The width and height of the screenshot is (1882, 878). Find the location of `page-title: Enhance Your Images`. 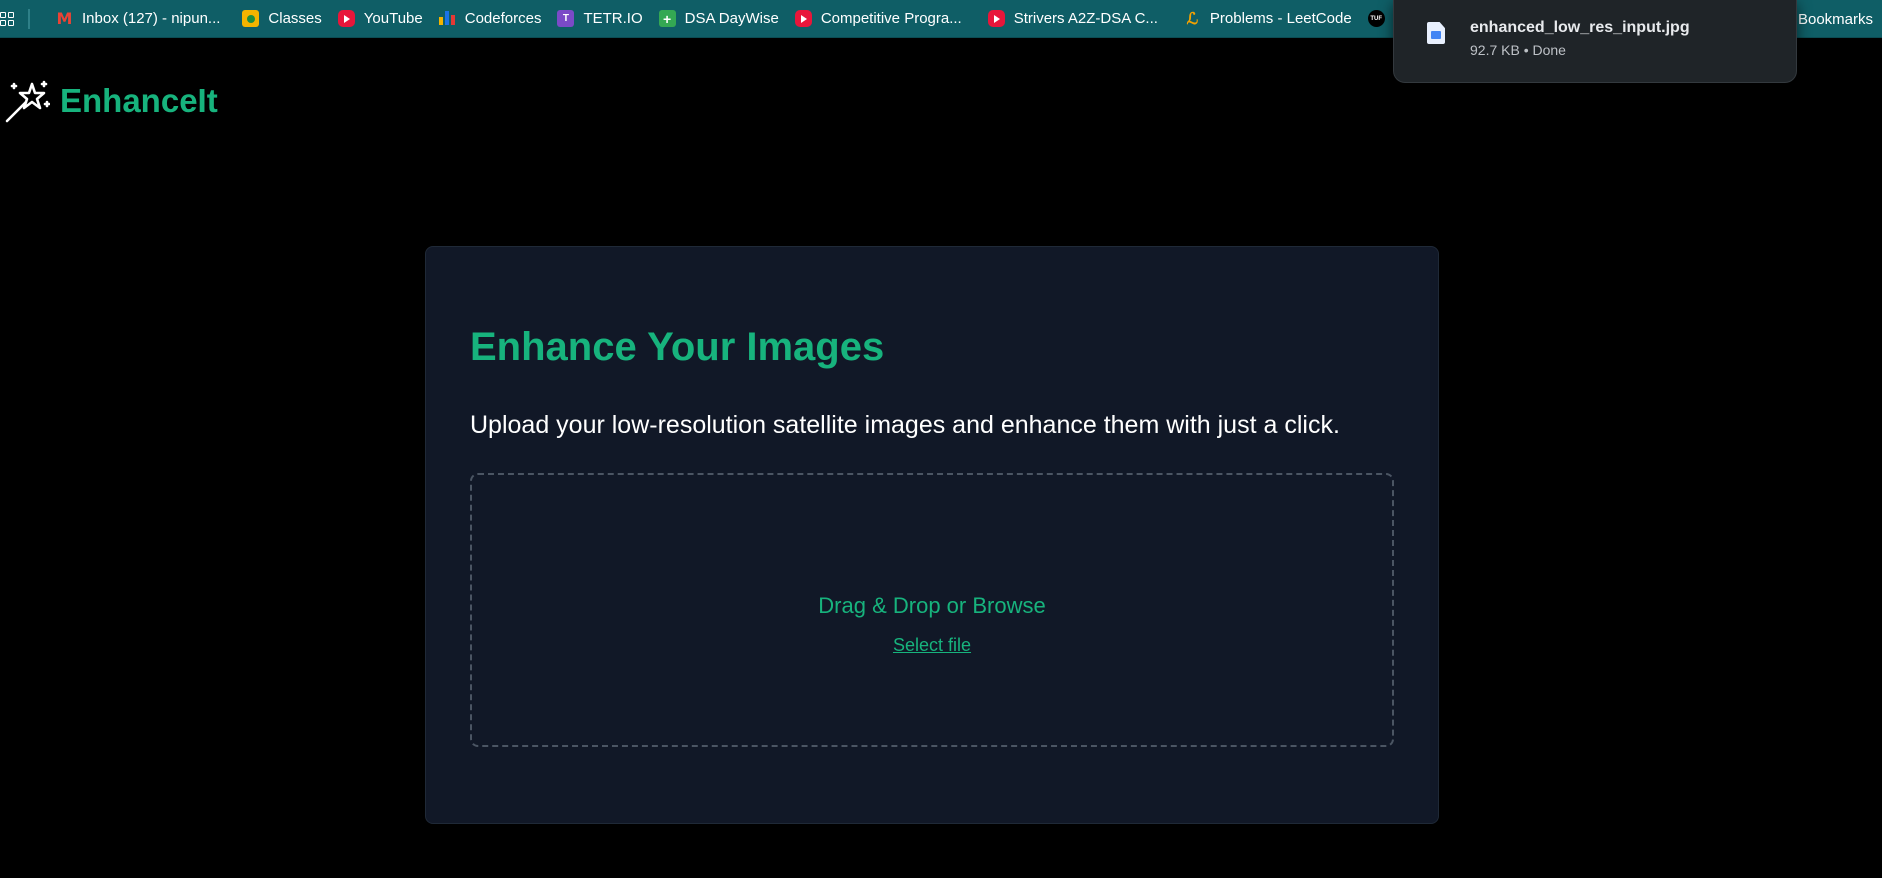

page-title: Enhance Your Images is located at coordinates (677, 347).